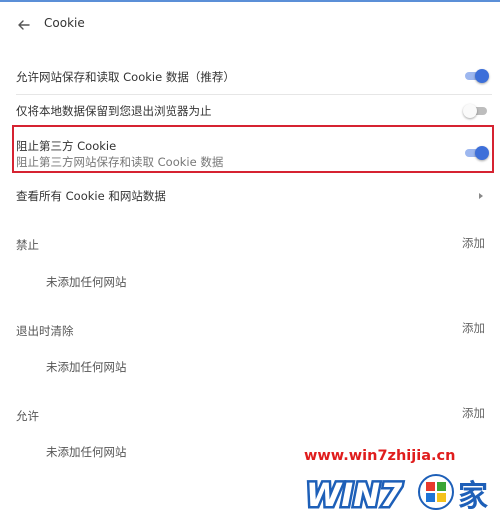  I want to click on allow-add-button: 添加, so click(473, 413).